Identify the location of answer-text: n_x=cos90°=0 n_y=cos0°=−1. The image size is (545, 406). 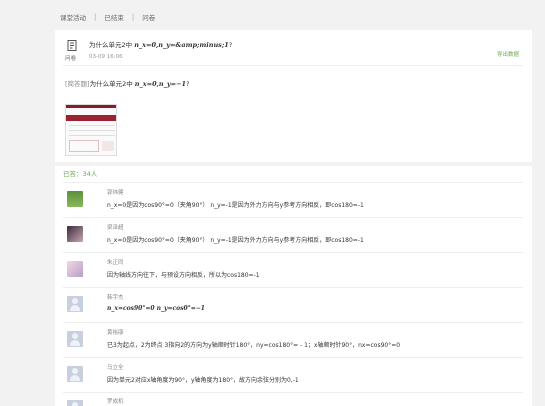
(156, 308).